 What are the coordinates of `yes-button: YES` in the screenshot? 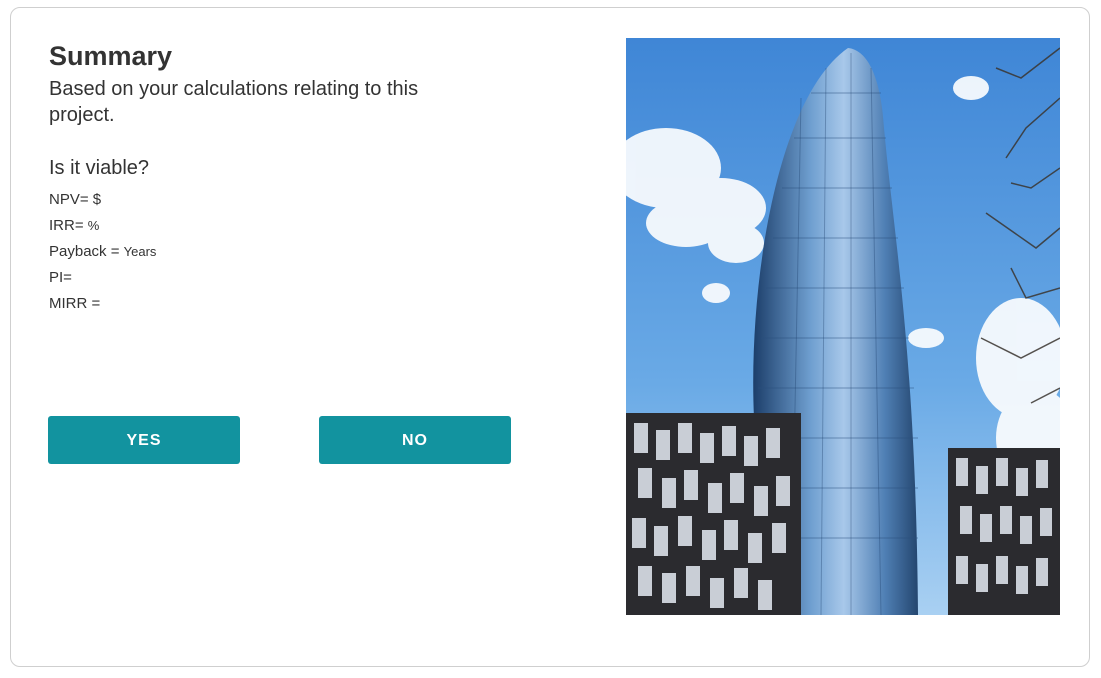 It's located at (144, 440).